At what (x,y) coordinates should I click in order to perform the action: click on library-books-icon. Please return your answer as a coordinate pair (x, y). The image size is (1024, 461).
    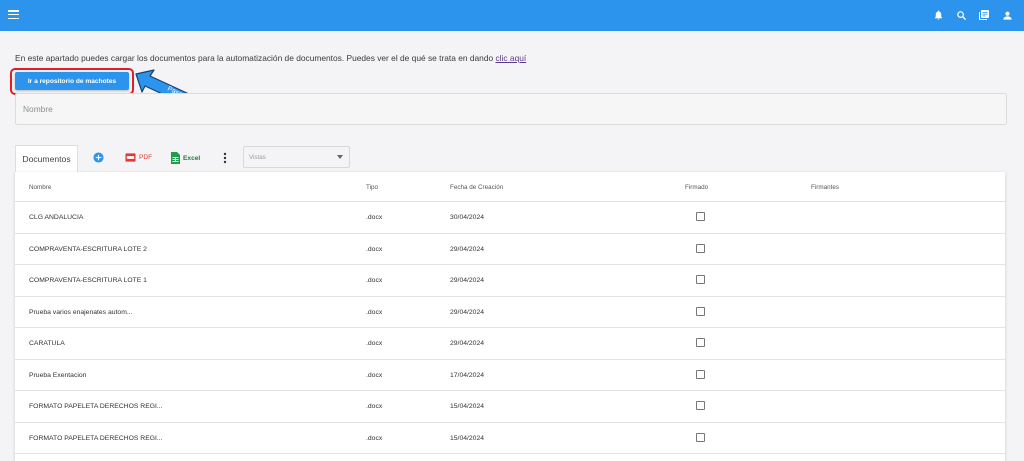
    Looking at the image, I should click on (984, 15).